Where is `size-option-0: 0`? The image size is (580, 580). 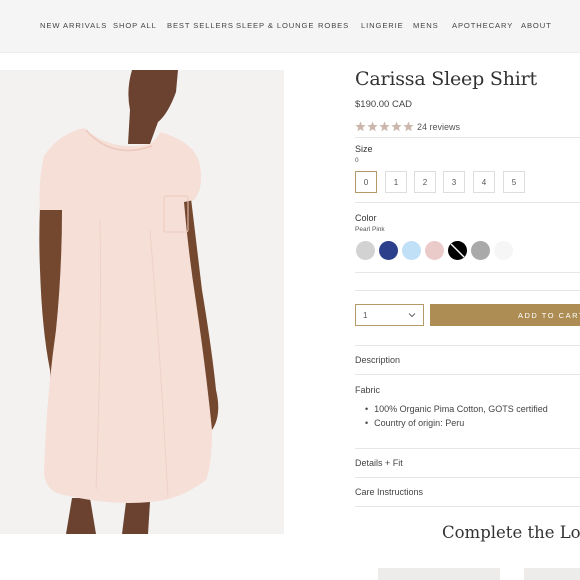 size-option-0: 0 is located at coordinates (366, 182).